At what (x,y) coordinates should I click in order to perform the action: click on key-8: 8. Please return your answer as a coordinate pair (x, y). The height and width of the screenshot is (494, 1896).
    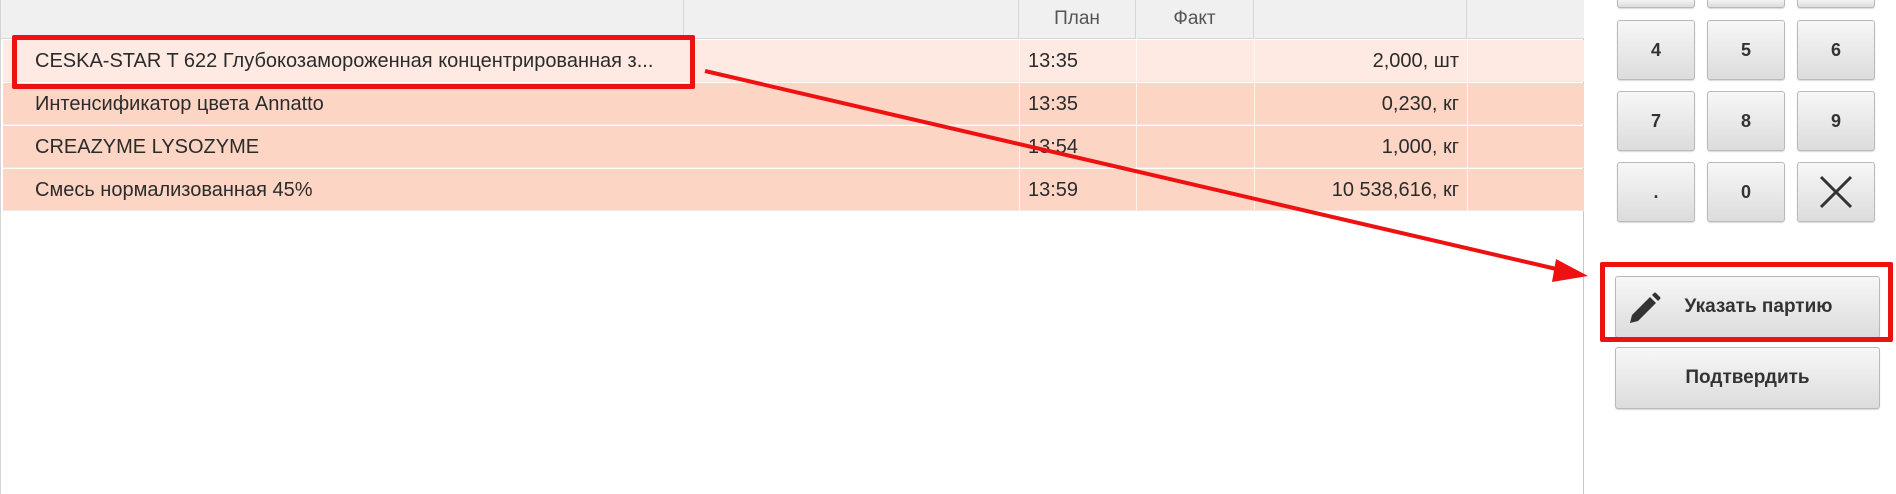
    Looking at the image, I should click on (1746, 121).